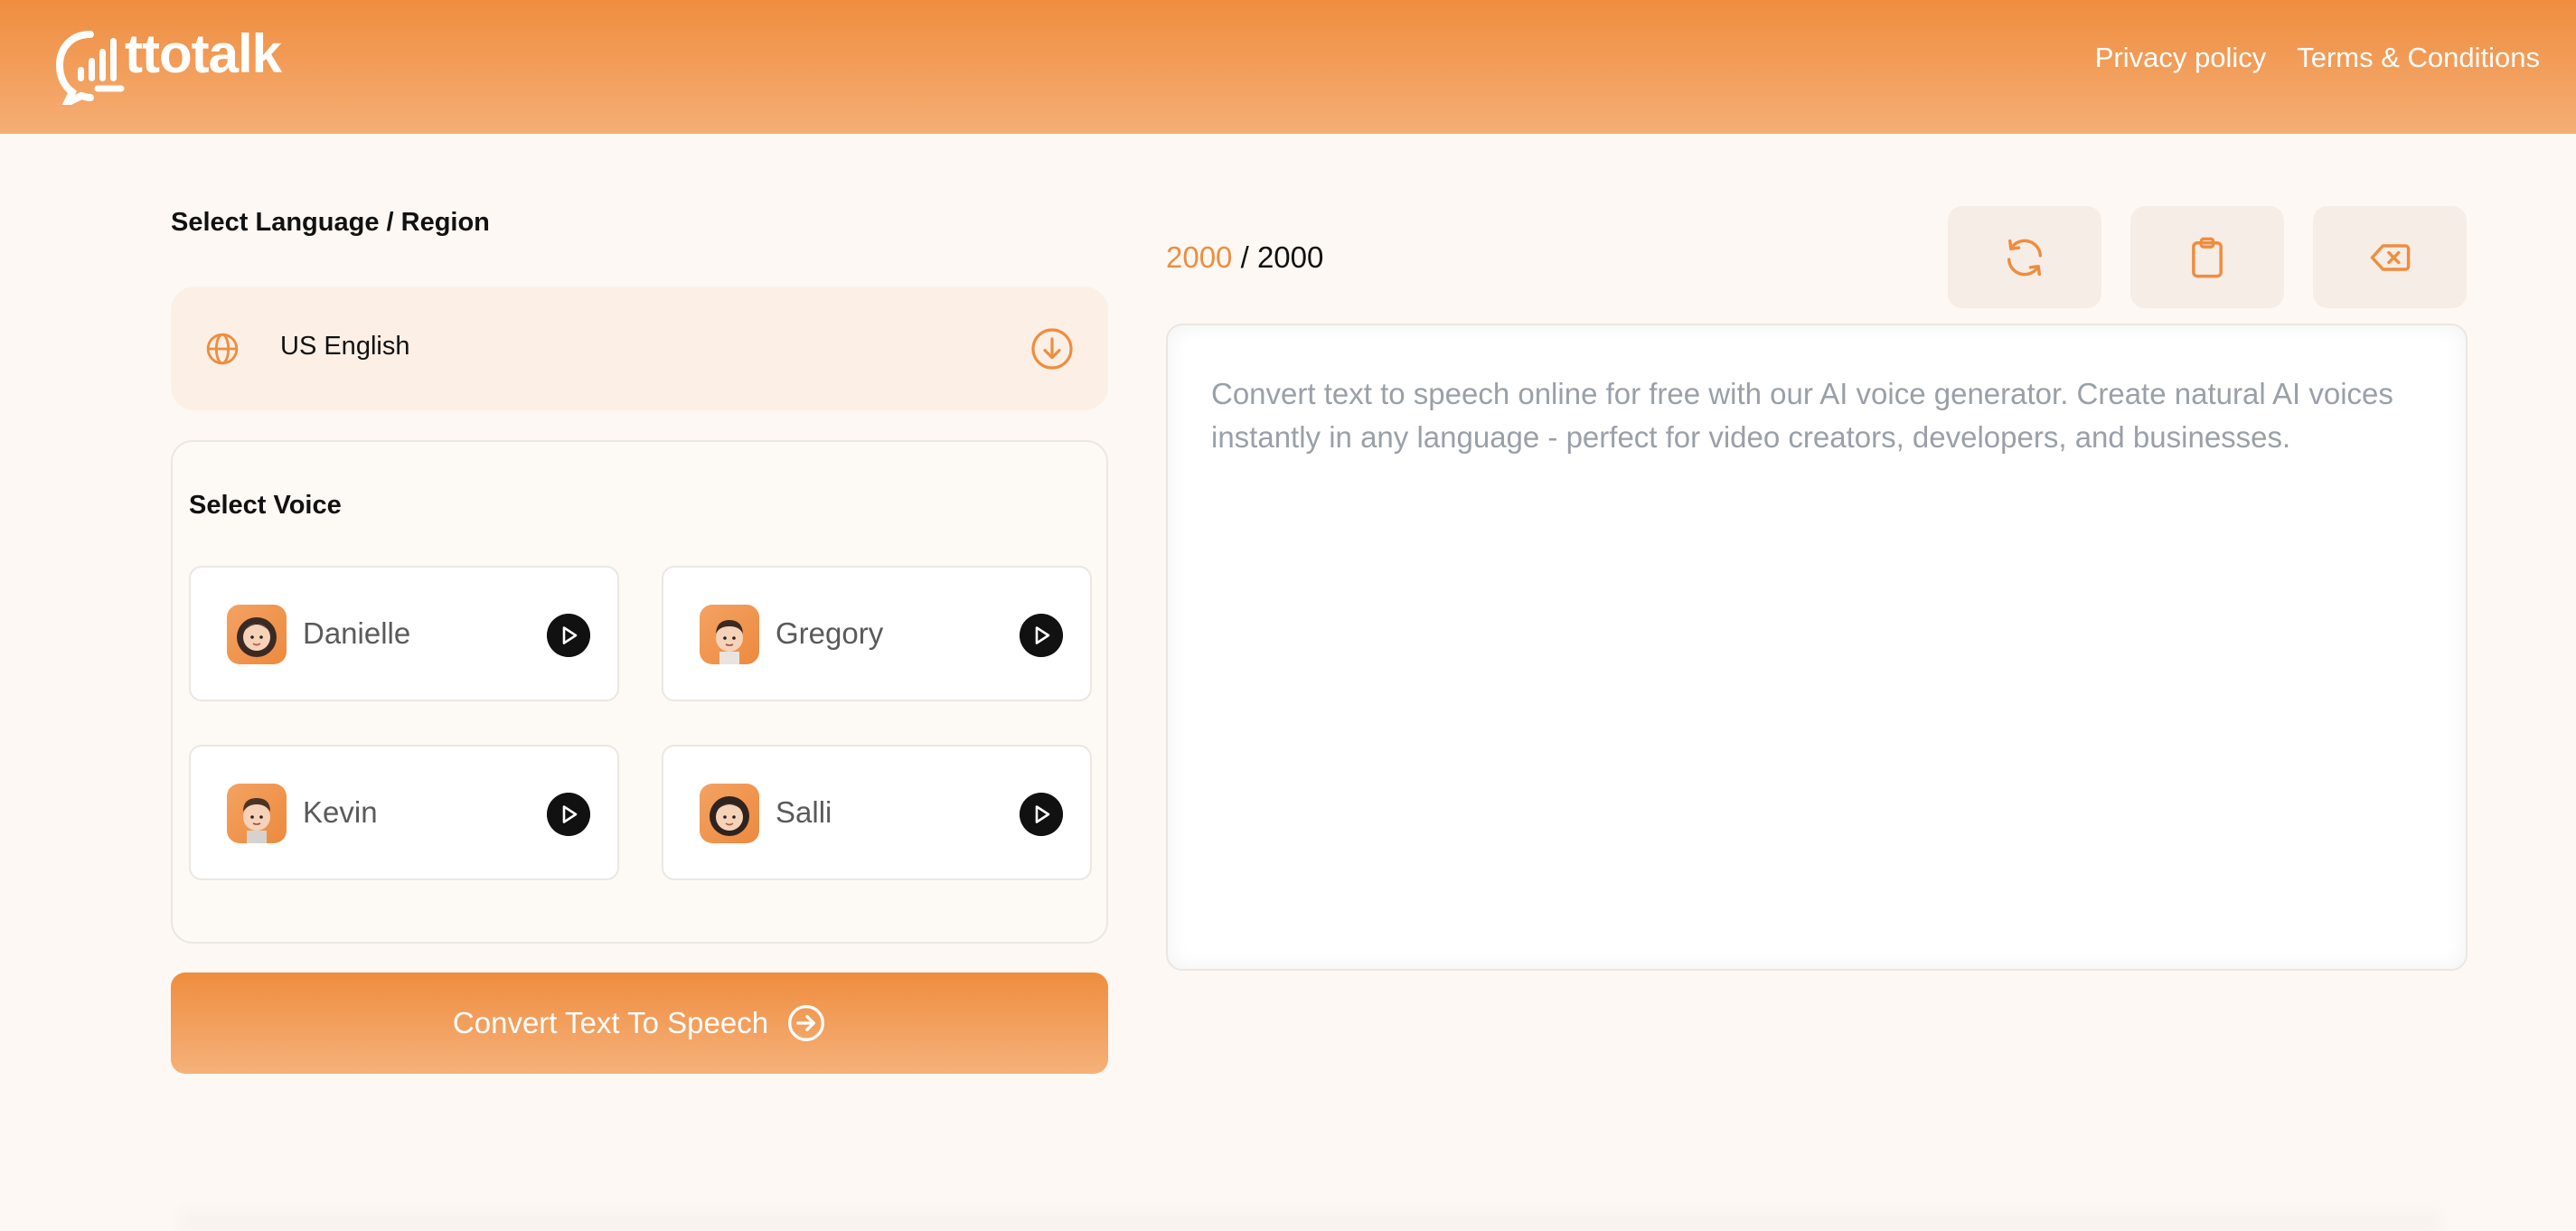 The height and width of the screenshot is (1231, 2576). Describe the element at coordinates (330, 223) in the screenshot. I see `language-section-title: Select Language / Region` at that location.